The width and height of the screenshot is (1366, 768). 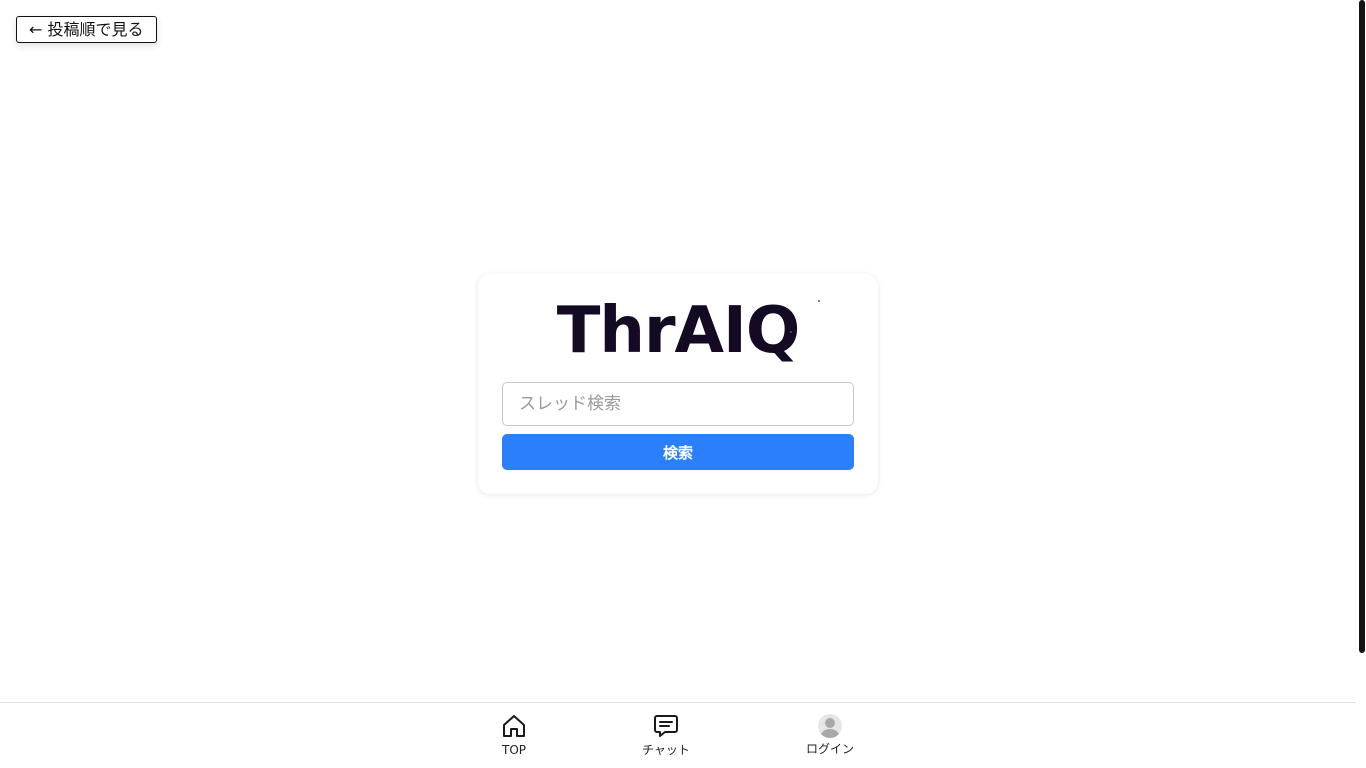 I want to click on scrollbar-thumb, so click(x=1362, y=326).